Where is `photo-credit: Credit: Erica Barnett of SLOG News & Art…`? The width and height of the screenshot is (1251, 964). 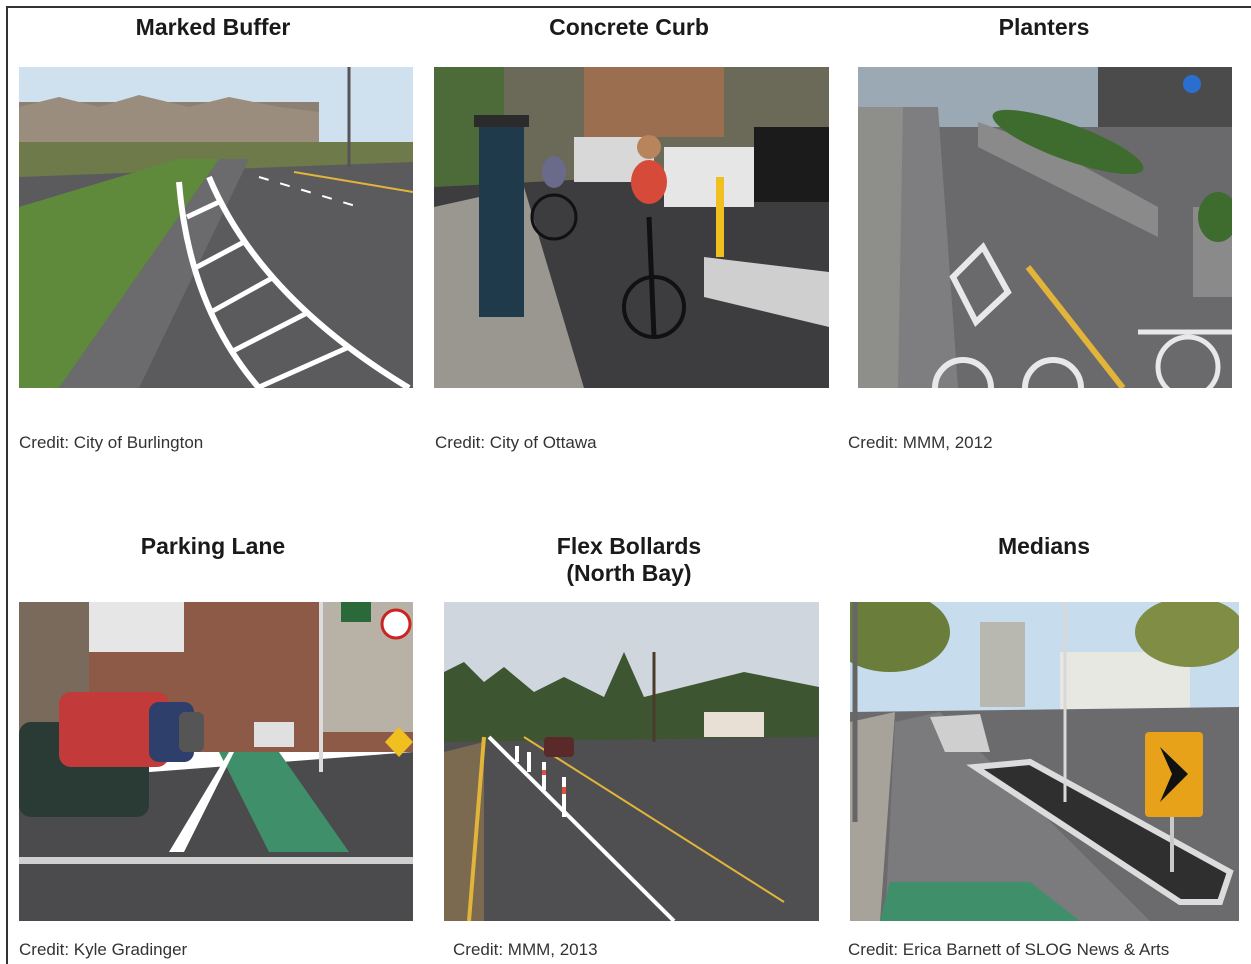 photo-credit: Credit: Erica Barnett of SLOG News & Art… is located at coordinates (1009, 949).